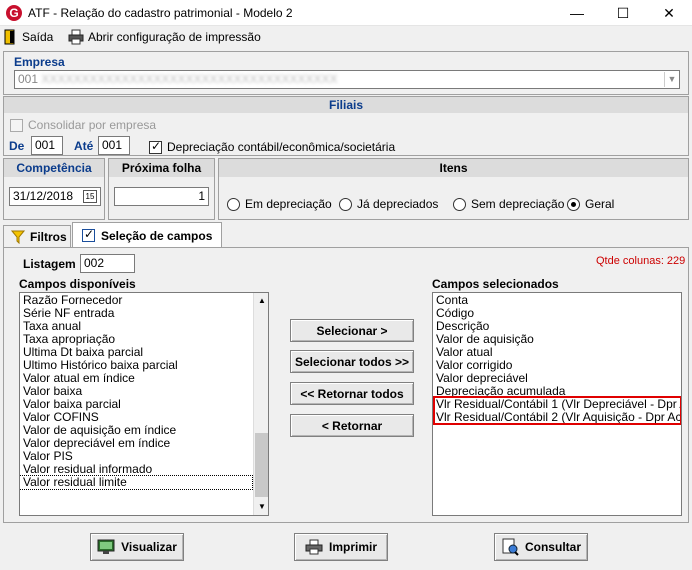  I want to click on consultar-button: Consultar, so click(541, 547).